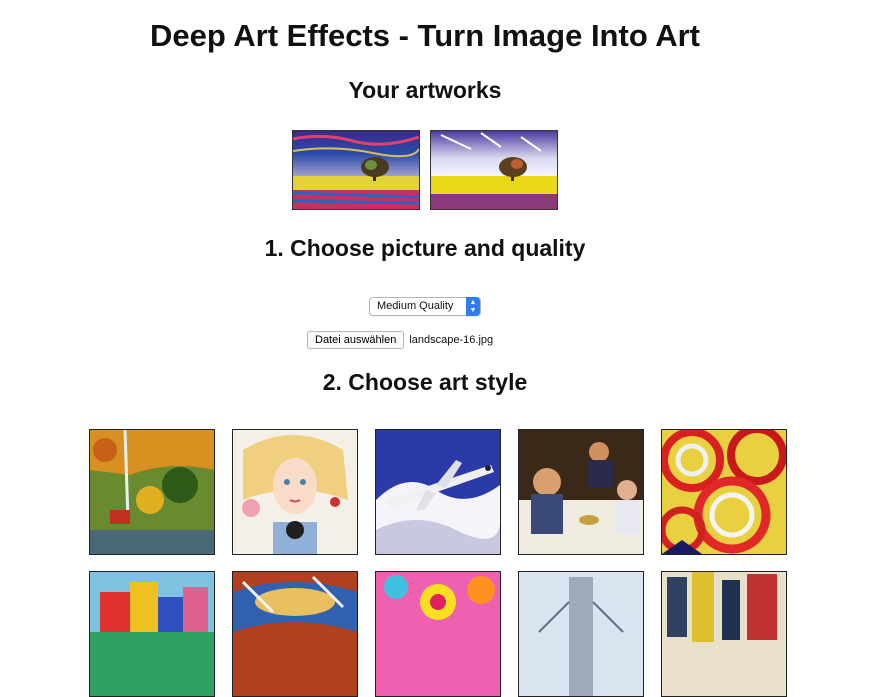 The width and height of the screenshot is (880, 697). I want to click on quality-select-value: Medium Quality, so click(415, 306).